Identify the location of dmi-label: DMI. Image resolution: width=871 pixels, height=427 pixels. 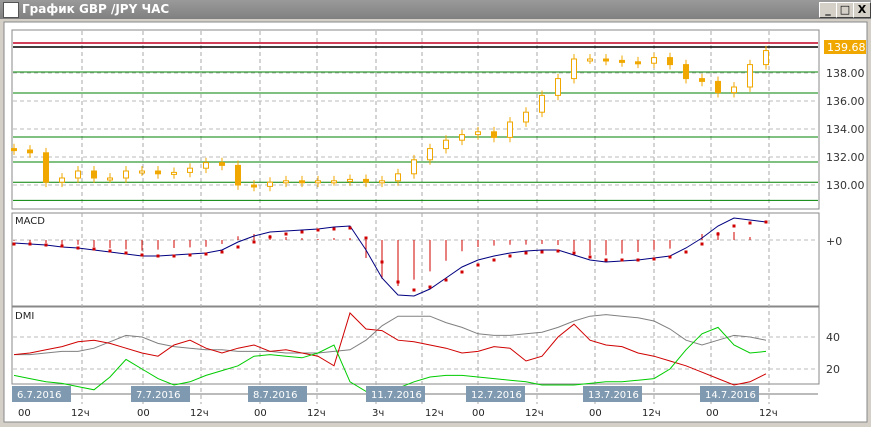
(24, 316).